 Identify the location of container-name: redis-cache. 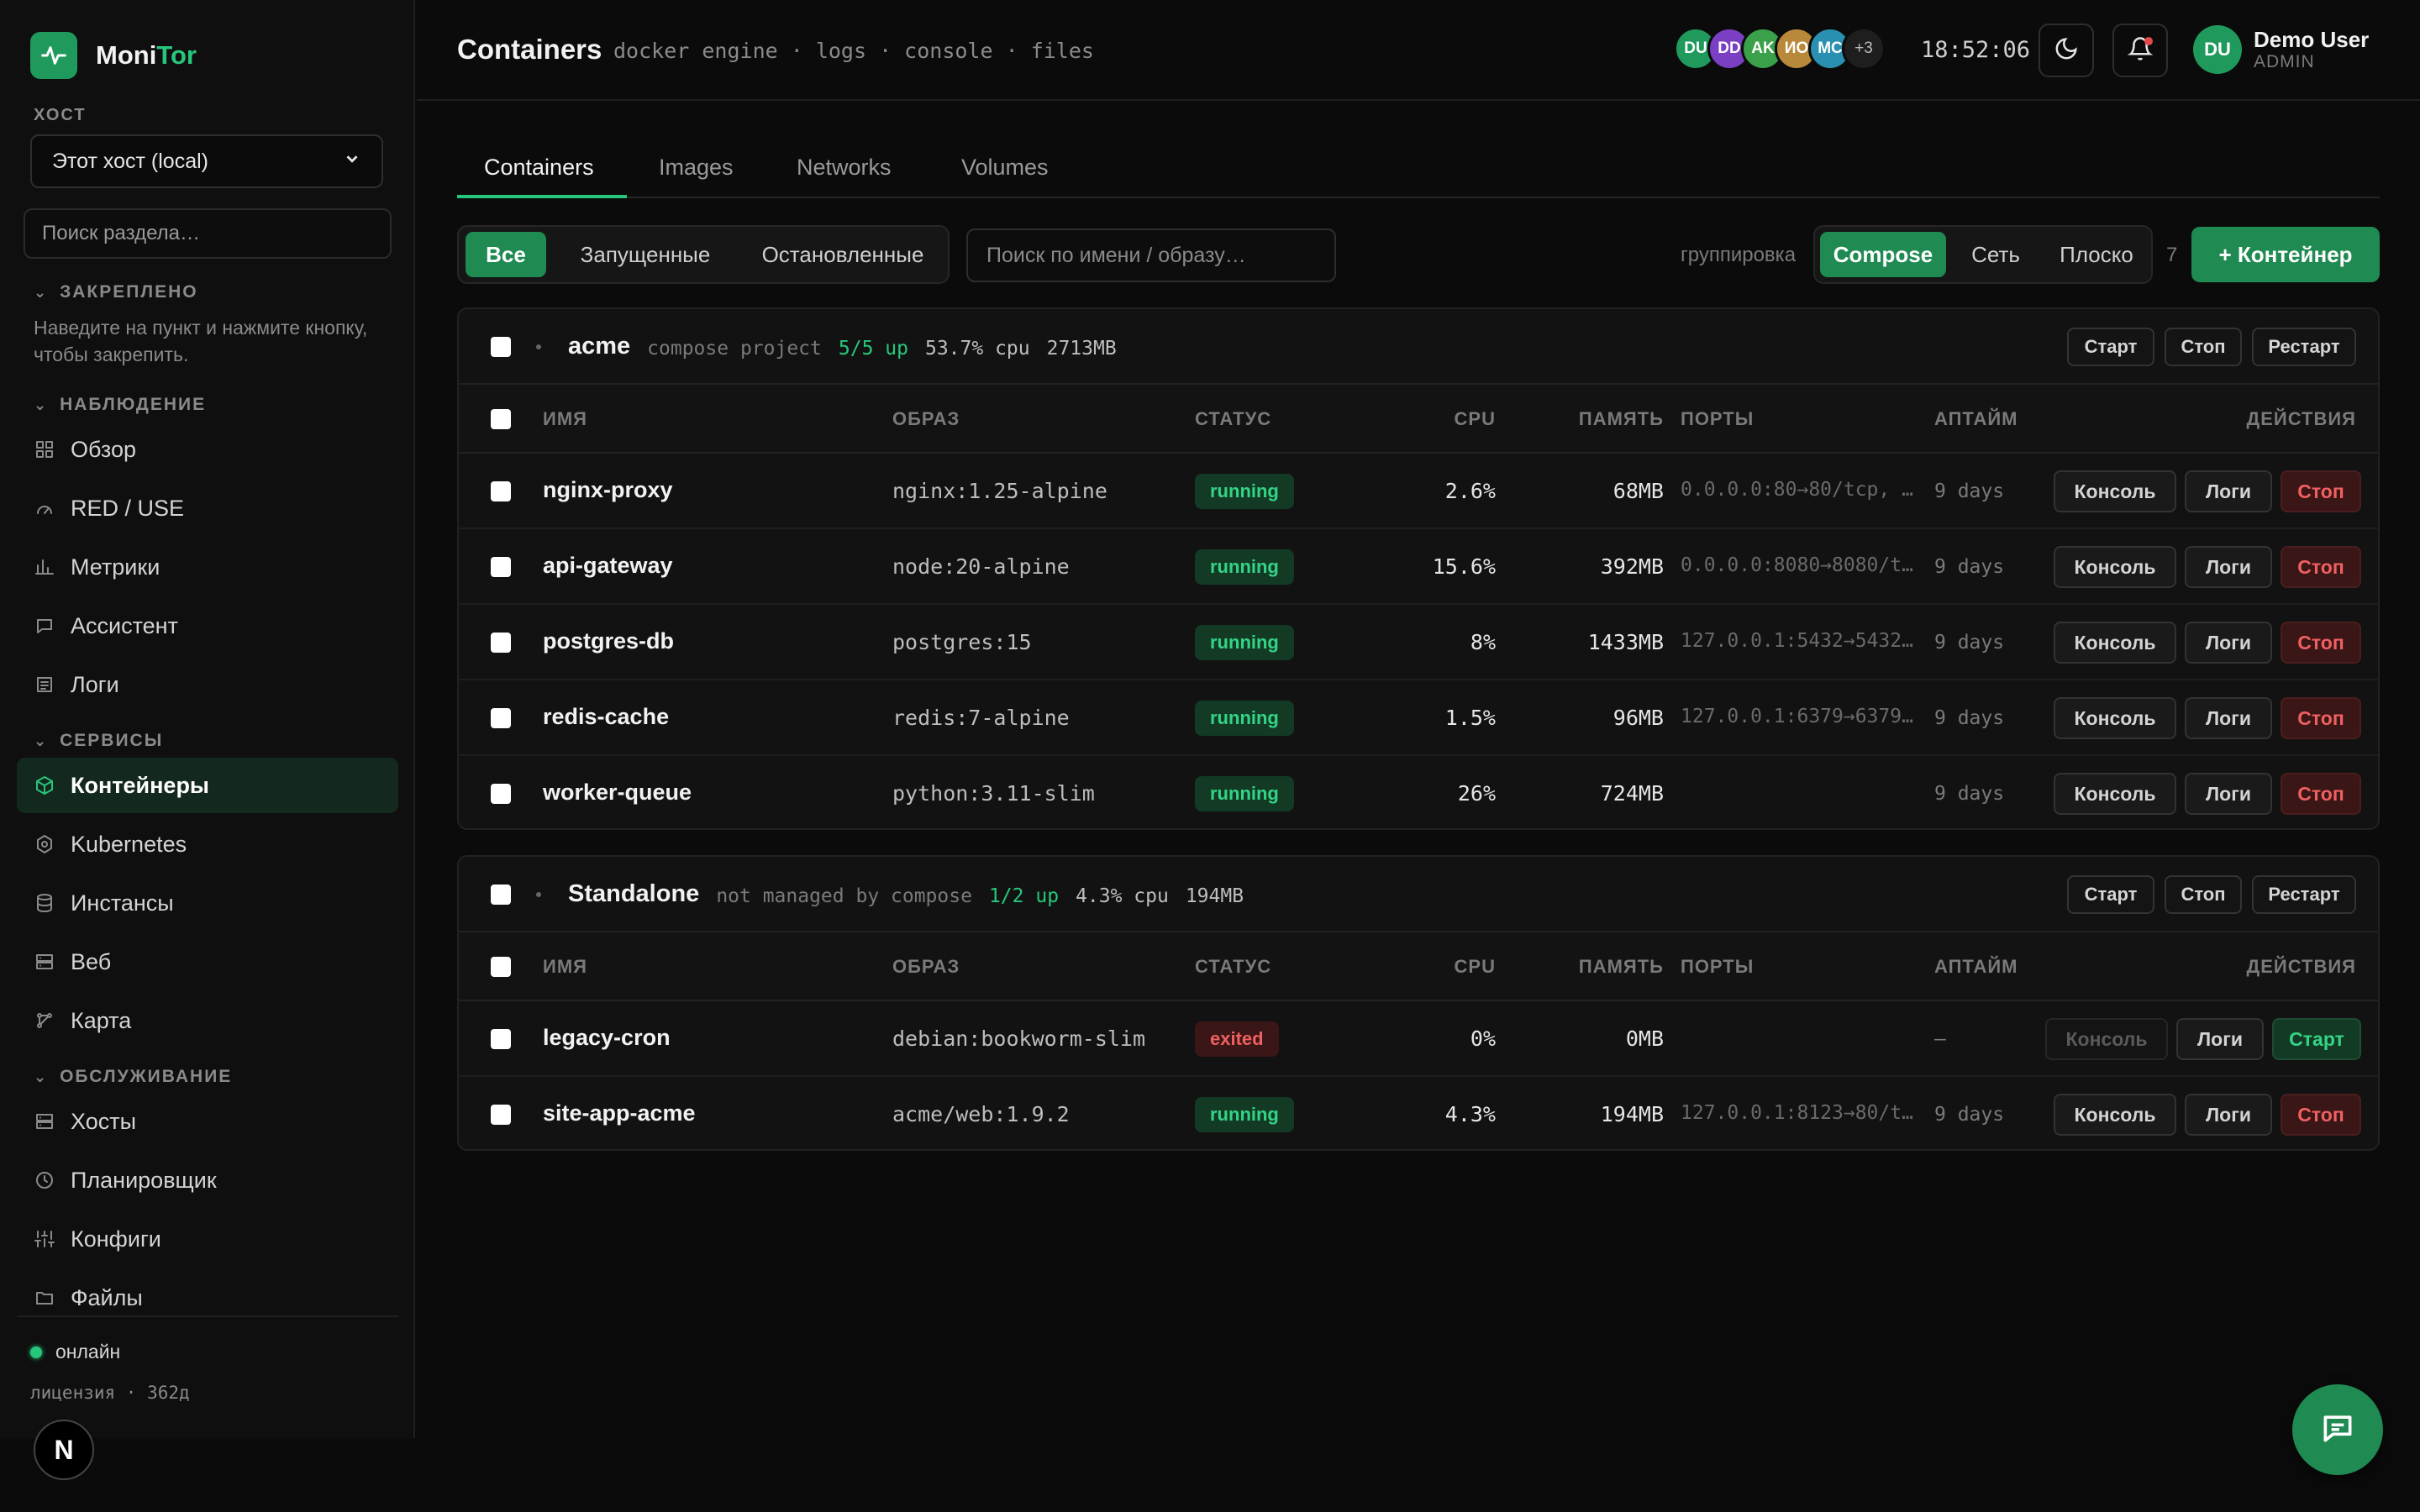
(606, 717).